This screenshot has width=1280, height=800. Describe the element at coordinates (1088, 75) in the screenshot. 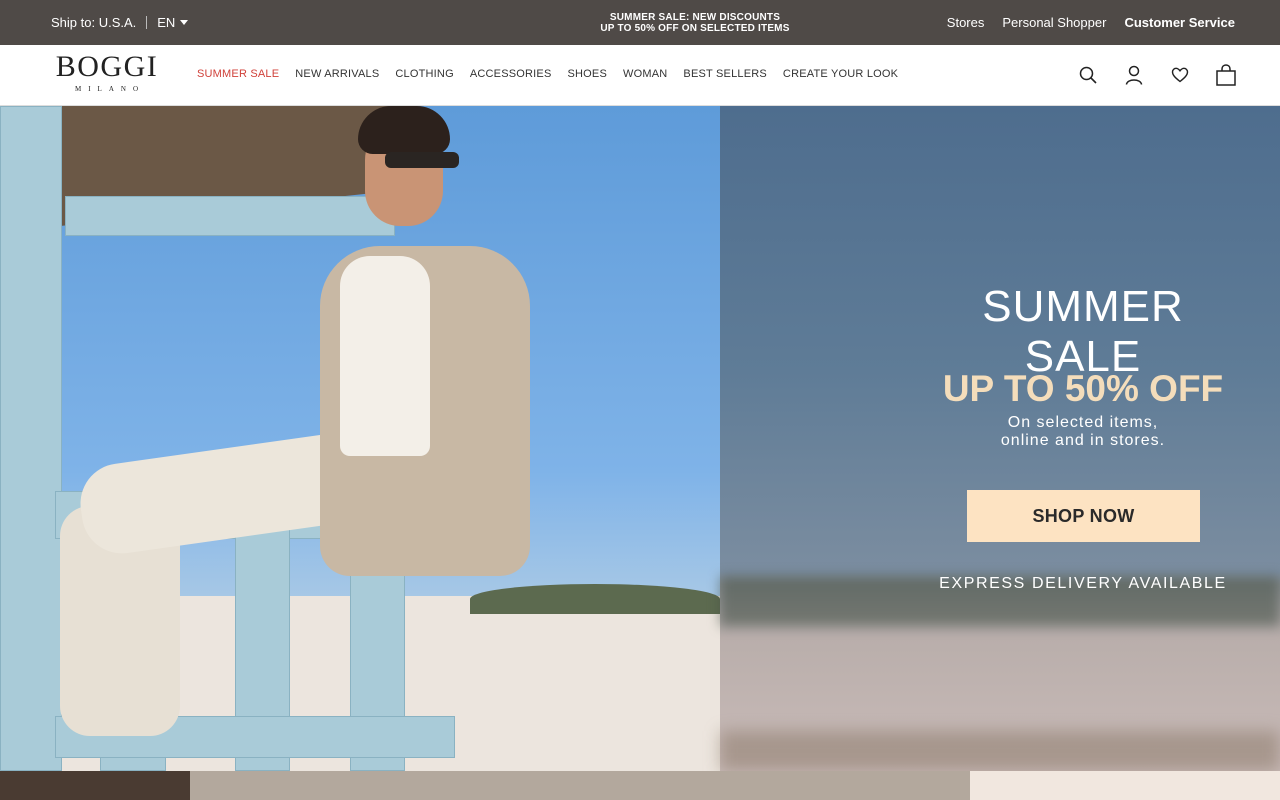

I see `search-icon` at that location.